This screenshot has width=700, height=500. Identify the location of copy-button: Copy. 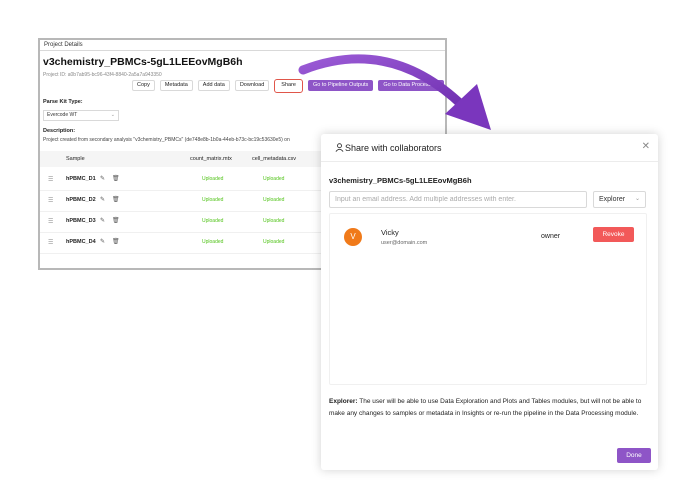
(143, 85).